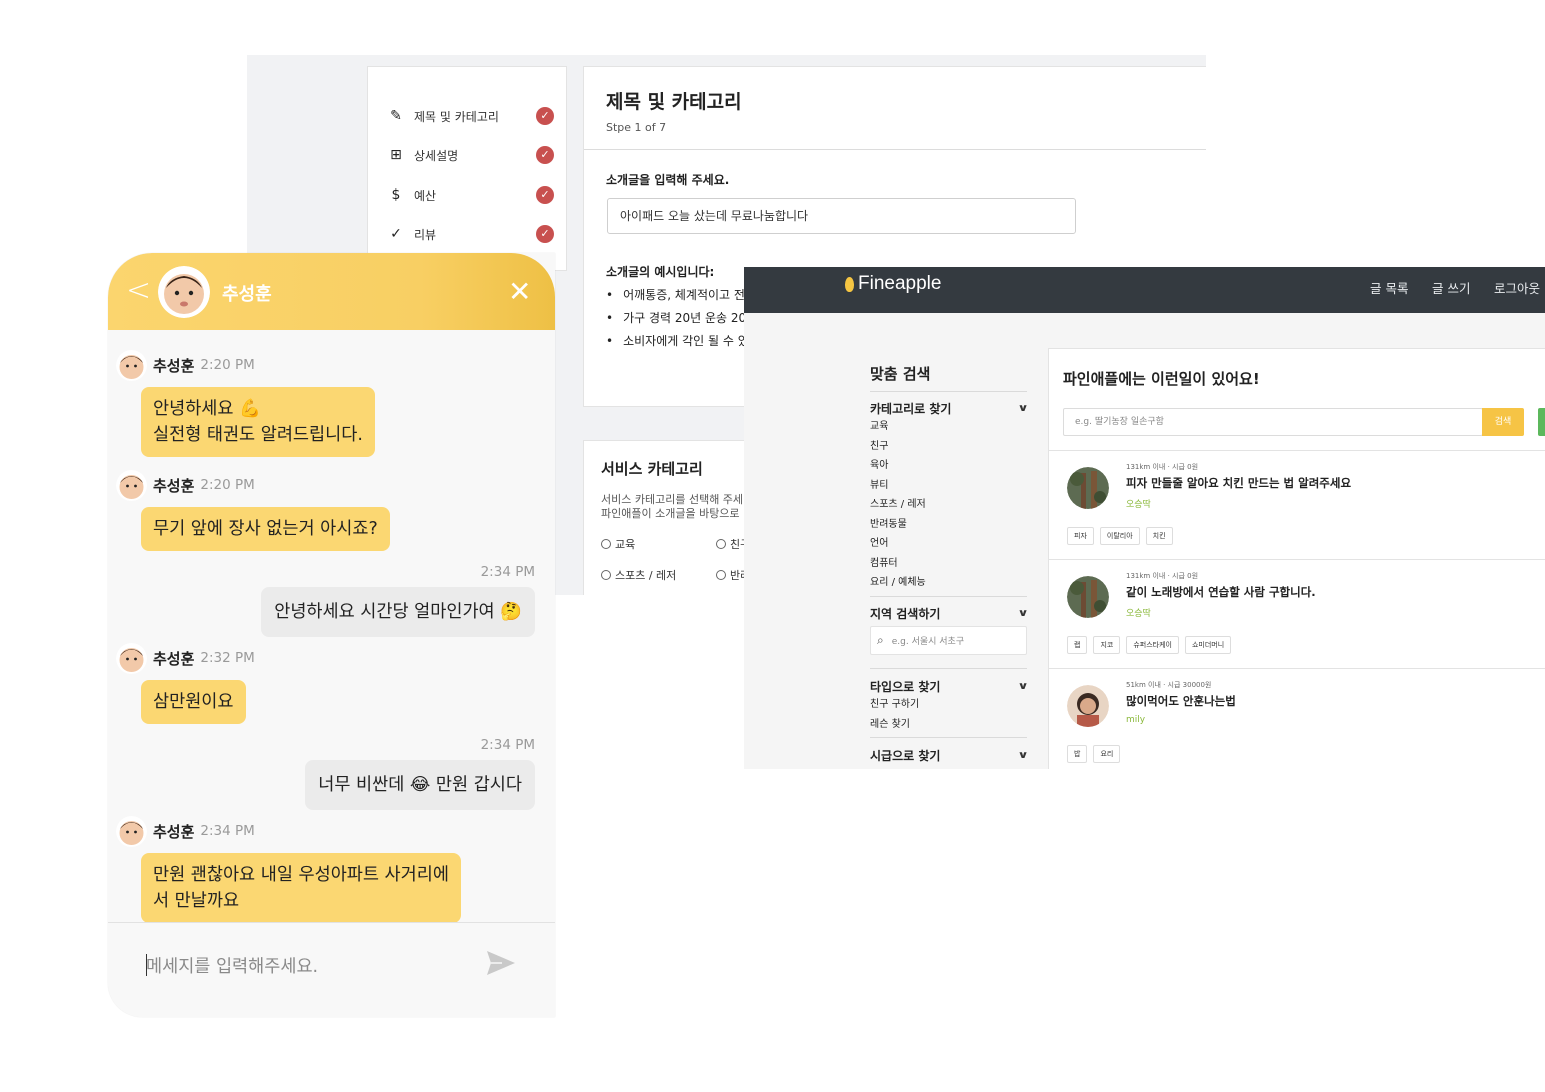  Describe the element at coordinates (948, 544) in the screenshot. I see `category-item: 언어` at that location.